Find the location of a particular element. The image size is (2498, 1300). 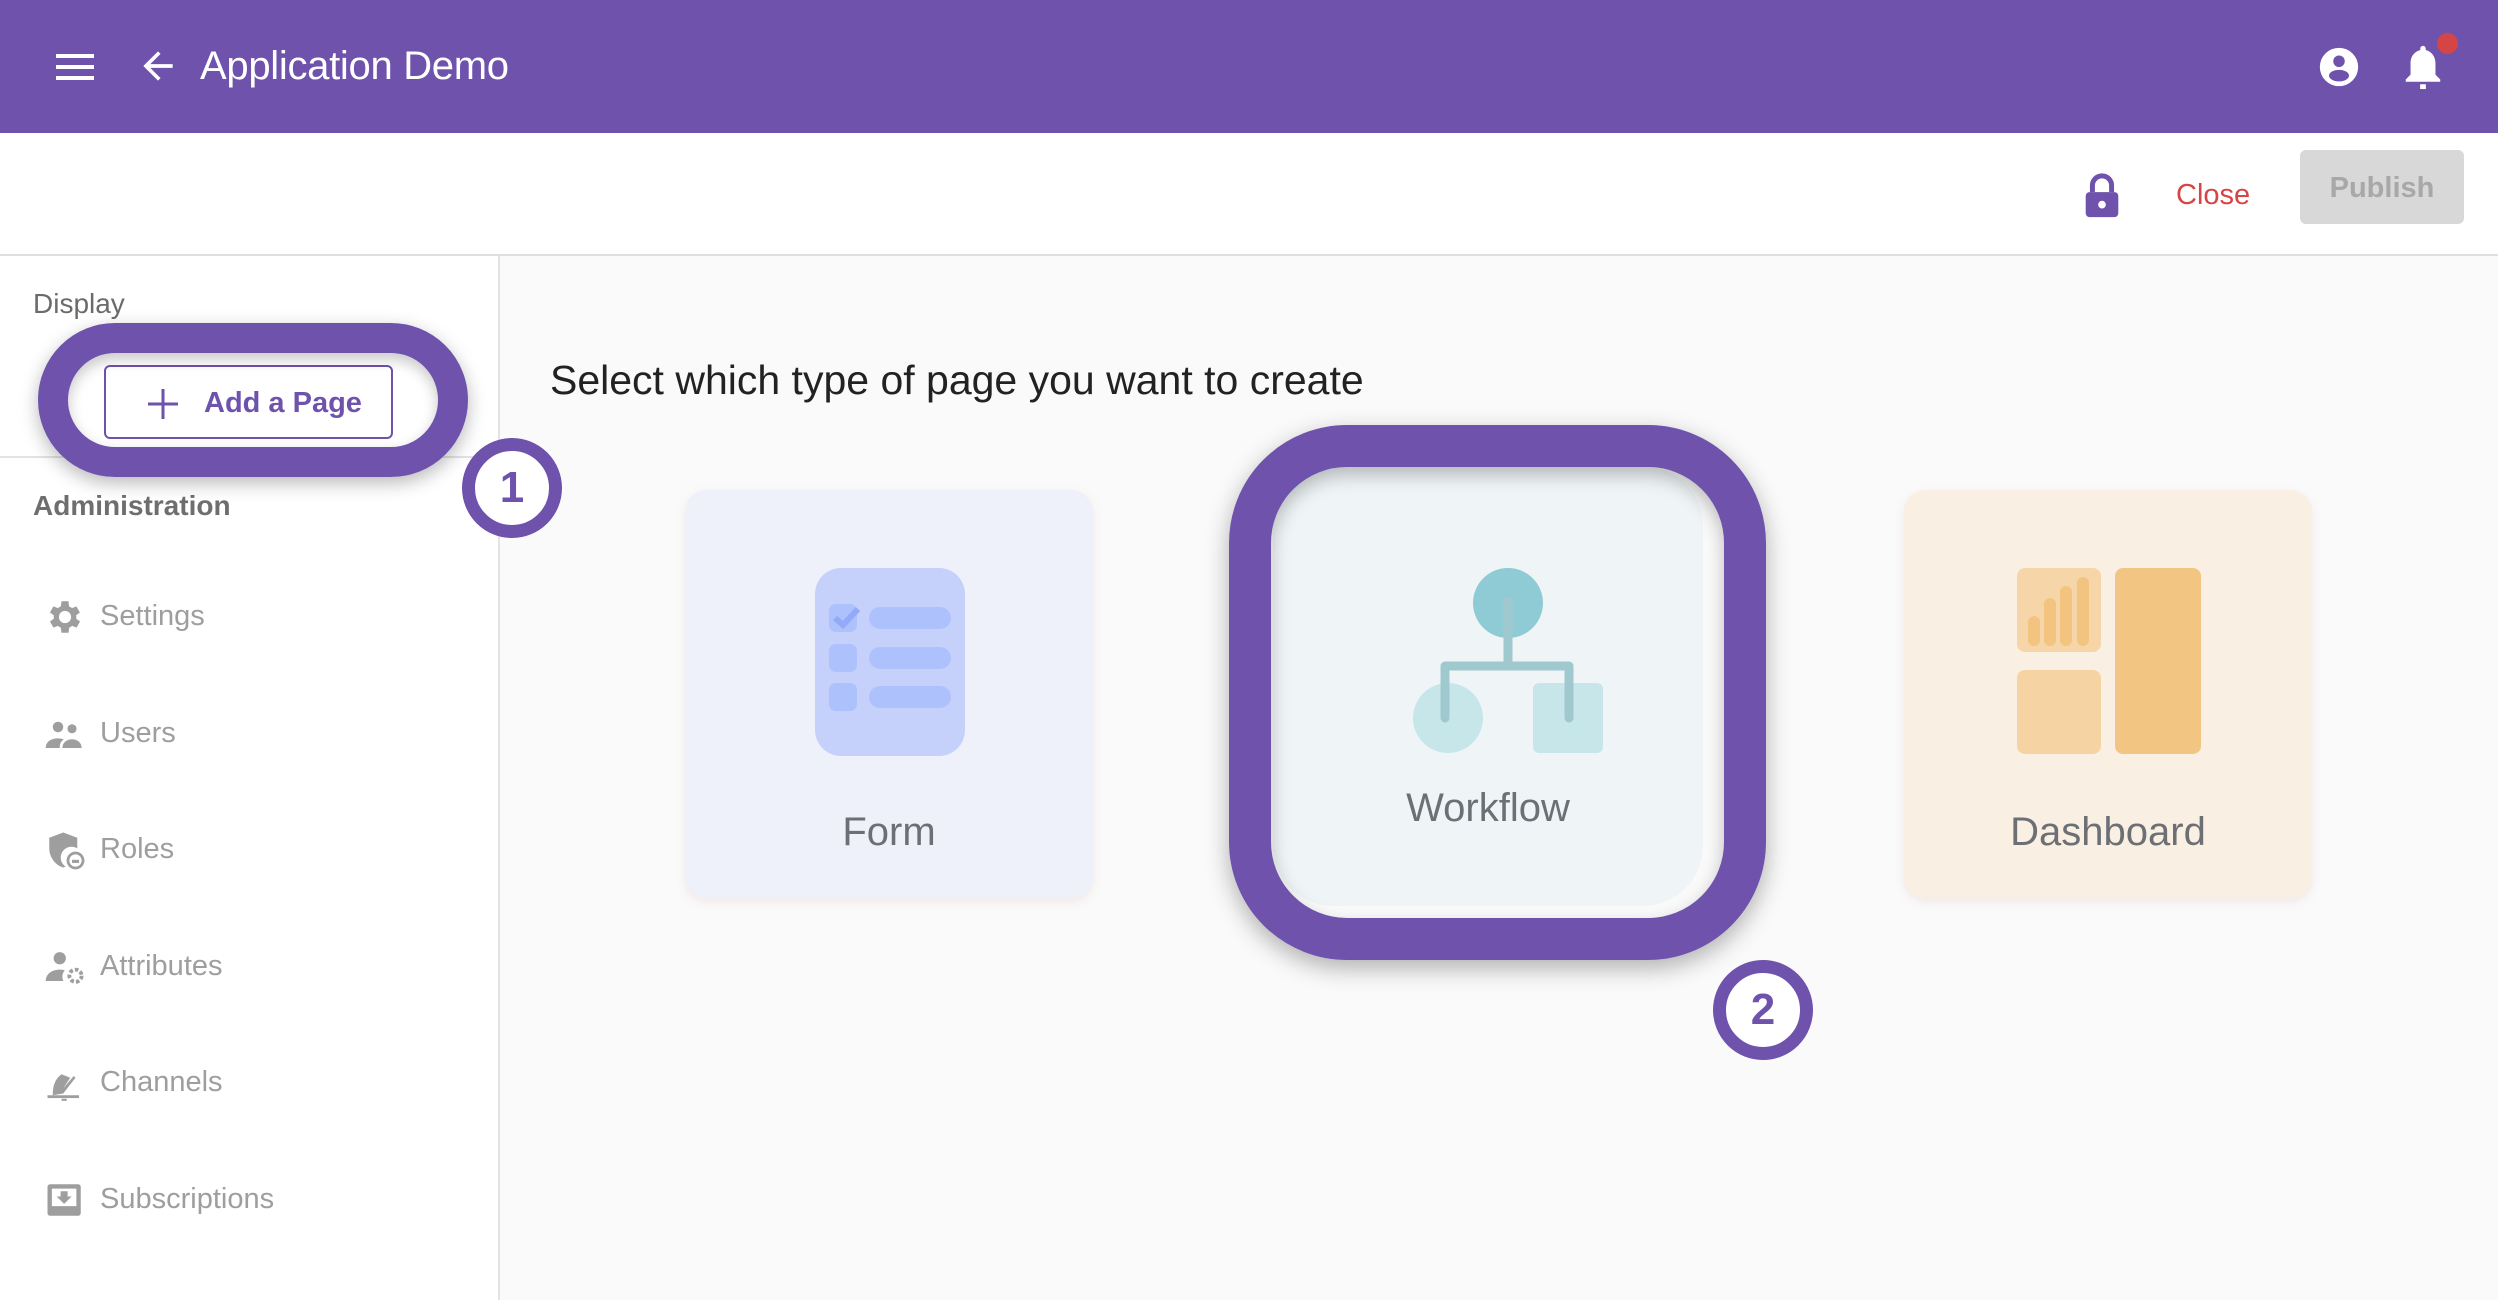

page-type-card-dashboard: Dashboard is located at coordinates (2108, 694).